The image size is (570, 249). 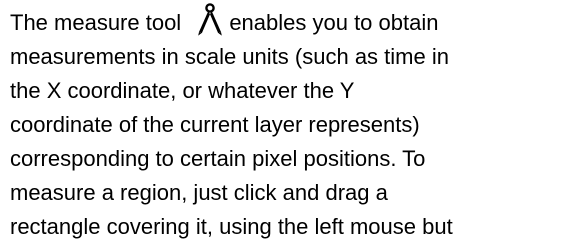 I want to click on text-line-1-before-icon: The measure tool, so click(x=99, y=22).